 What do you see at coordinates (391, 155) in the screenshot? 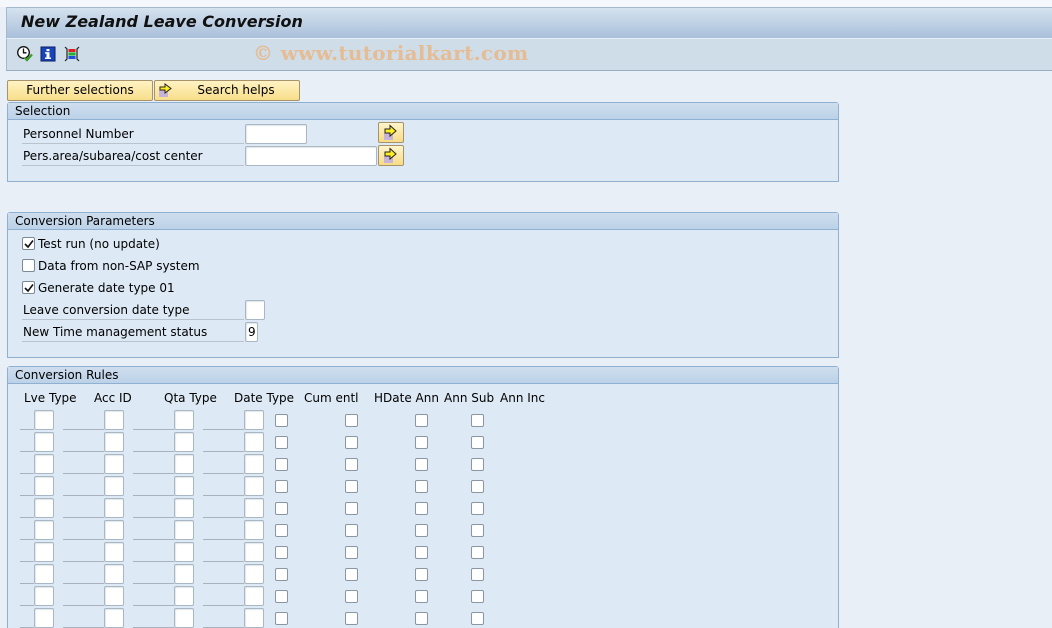
I see `pers-area-multiple-selection-button` at bounding box center [391, 155].